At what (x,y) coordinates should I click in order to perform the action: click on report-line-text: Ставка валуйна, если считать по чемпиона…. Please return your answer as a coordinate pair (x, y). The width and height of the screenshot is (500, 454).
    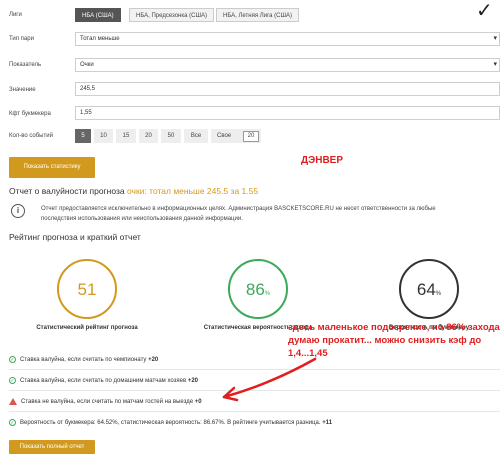
    Looking at the image, I should click on (83, 359).